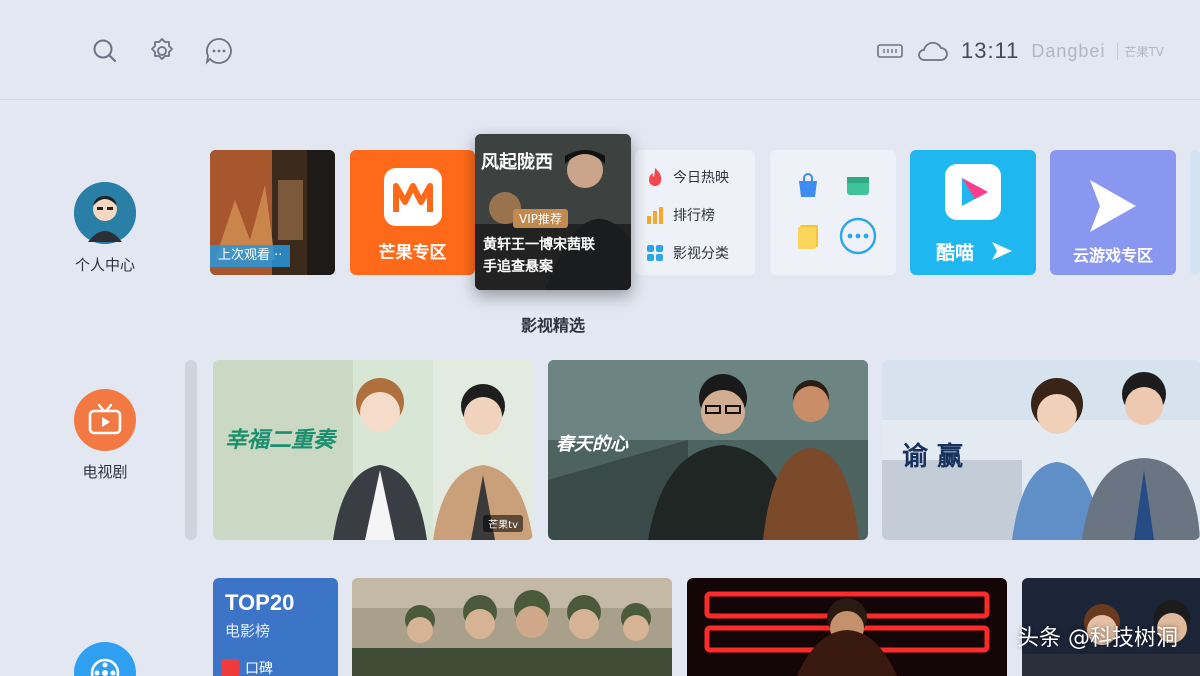 This screenshot has height=676, width=1200. What do you see at coordinates (708, 450) in the screenshot?
I see `drama-card: 春天的心` at bounding box center [708, 450].